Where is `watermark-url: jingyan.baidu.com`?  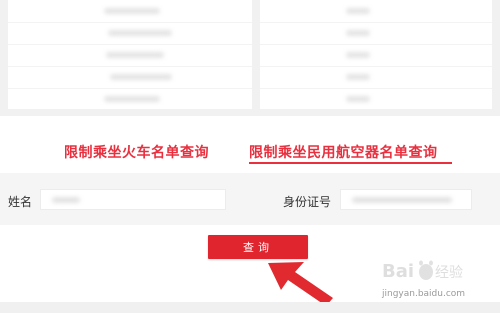 watermark-url: jingyan.baidu.com is located at coordinates (424, 294).